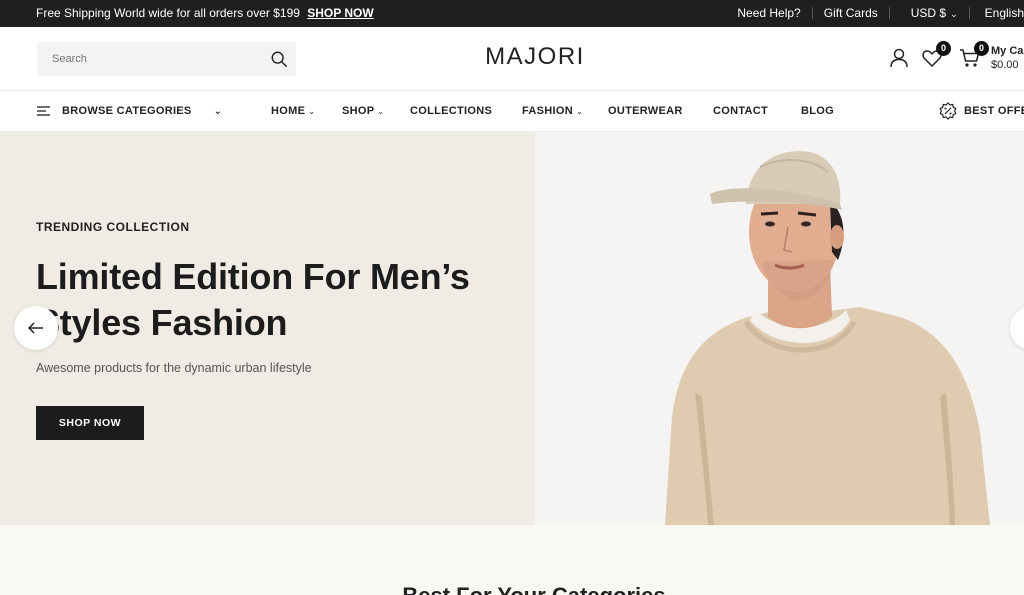  I want to click on browse-categories-button: BROWSE CATEGORIES ⌄, so click(129, 111).